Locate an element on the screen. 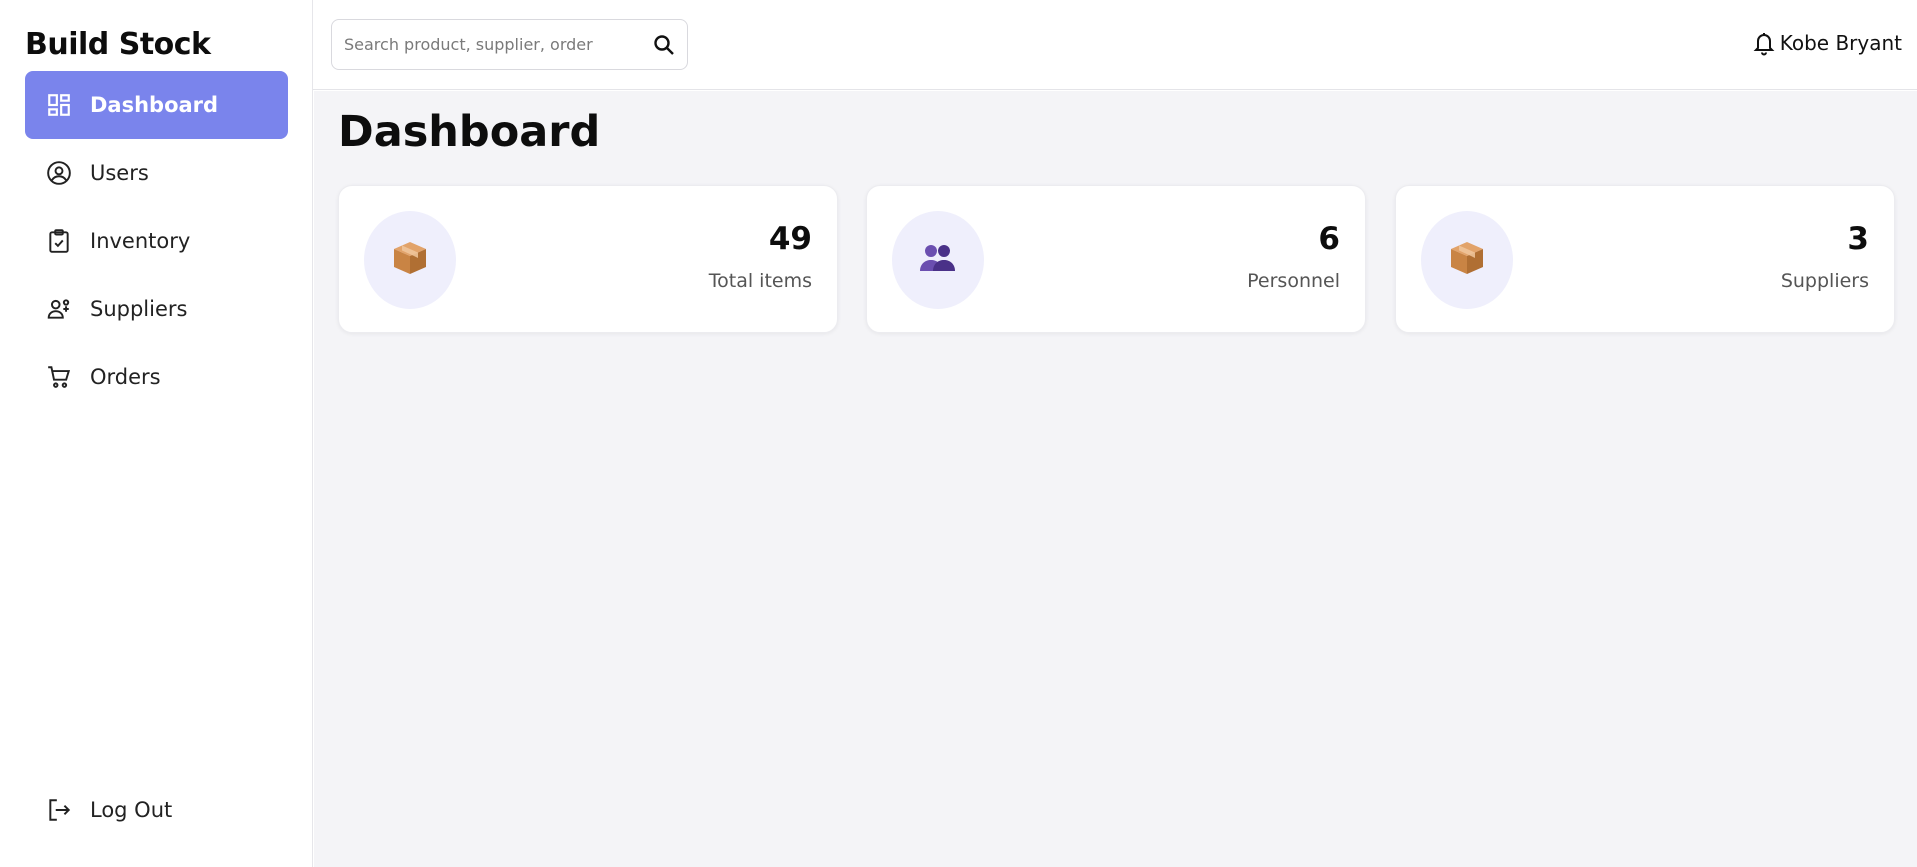 The height and width of the screenshot is (867, 1917). search-icon is located at coordinates (664, 45).